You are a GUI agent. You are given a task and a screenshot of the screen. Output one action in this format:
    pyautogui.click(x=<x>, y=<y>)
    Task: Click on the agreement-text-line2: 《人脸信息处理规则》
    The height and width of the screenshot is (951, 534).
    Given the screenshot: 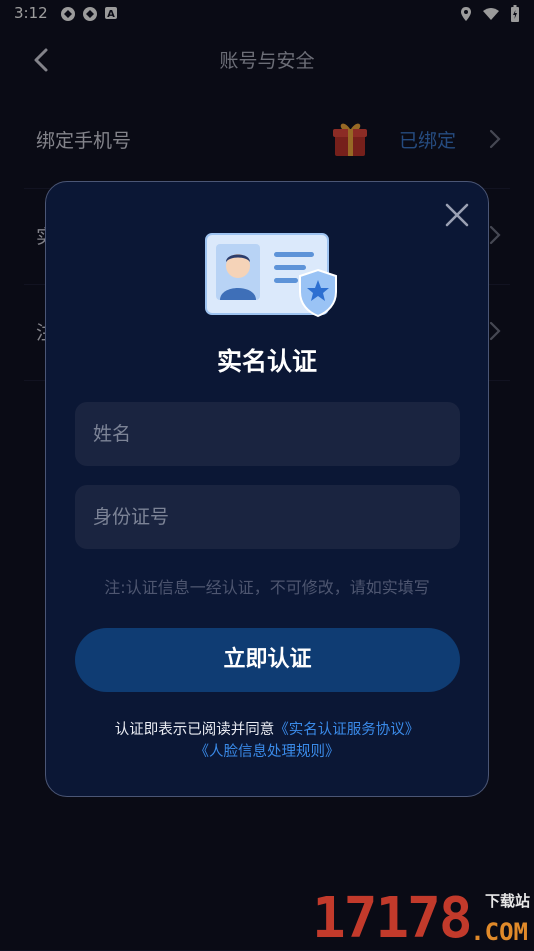 What is the action you would take?
    pyautogui.click(x=267, y=750)
    